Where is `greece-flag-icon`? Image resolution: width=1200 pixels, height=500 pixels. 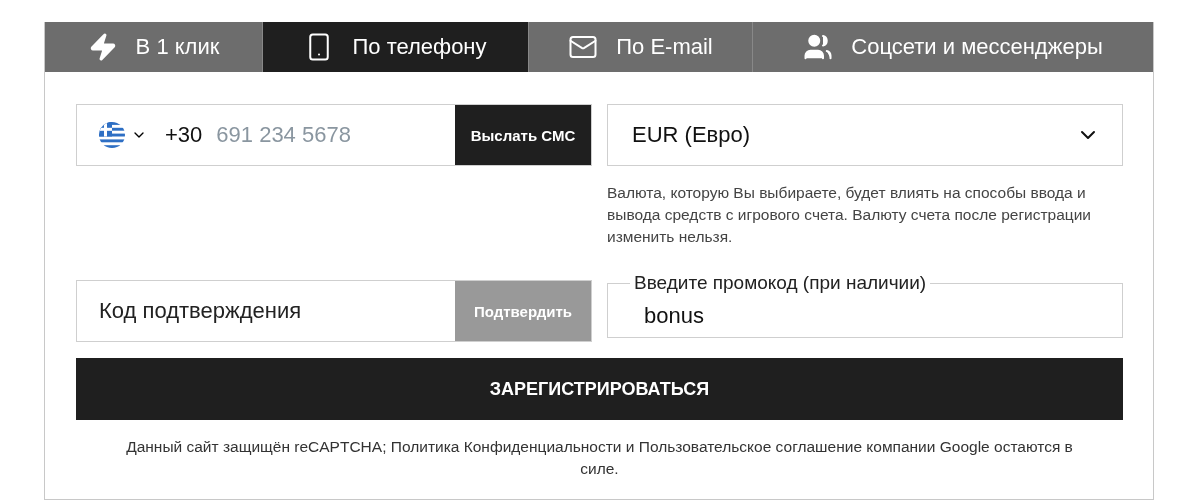 greece-flag-icon is located at coordinates (112, 135).